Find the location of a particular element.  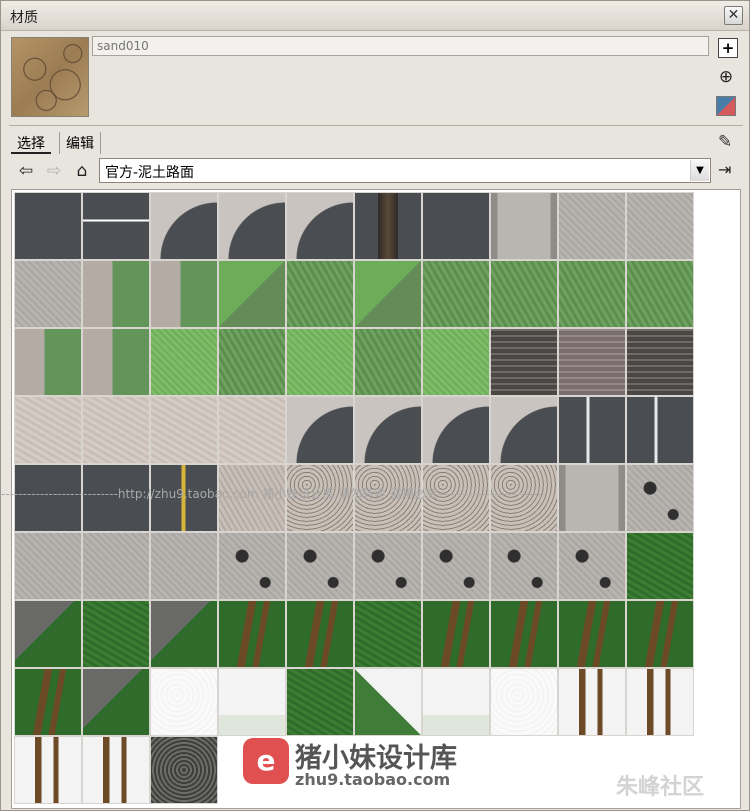

community-watermark: 朱峰社区 is located at coordinates (660, 787).